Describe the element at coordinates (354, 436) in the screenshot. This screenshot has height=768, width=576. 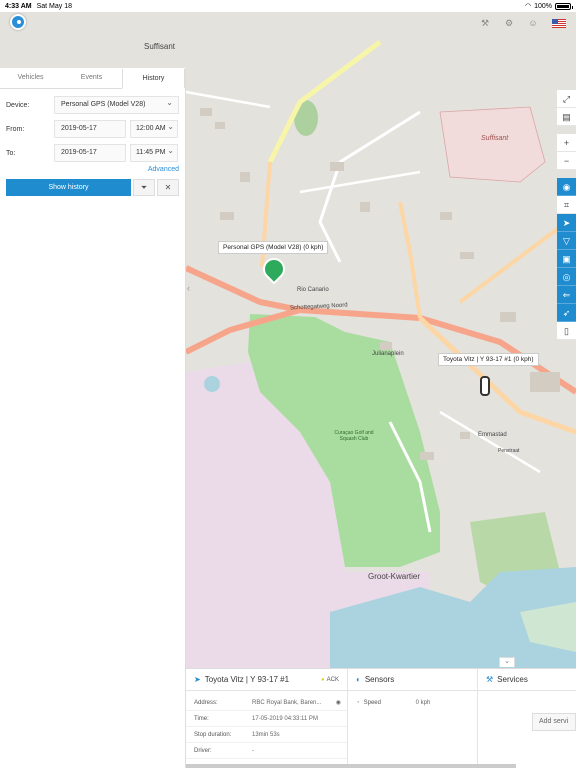
I see `map-label-golf-club: Curaçao Golf and Squash Club` at that location.